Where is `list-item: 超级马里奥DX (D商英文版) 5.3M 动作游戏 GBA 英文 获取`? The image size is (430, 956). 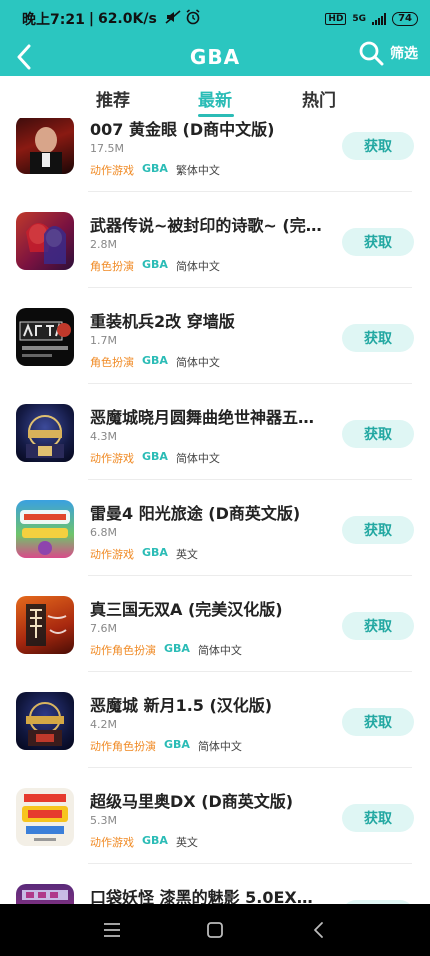 list-item: 超级马里奥DX (D商英文版) 5.3M 动作游戏 GBA 英文 获取 is located at coordinates (215, 816).